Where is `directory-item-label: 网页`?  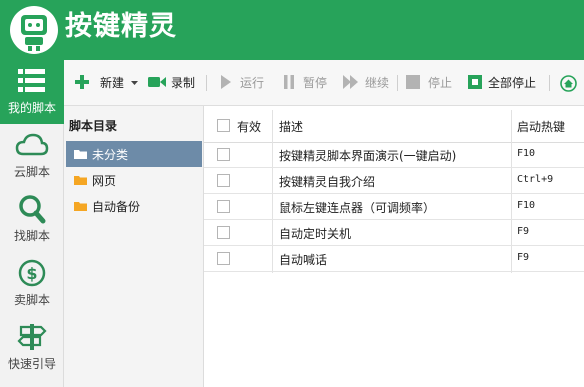
directory-item-label: 网页 is located at coordinates (104, 181).